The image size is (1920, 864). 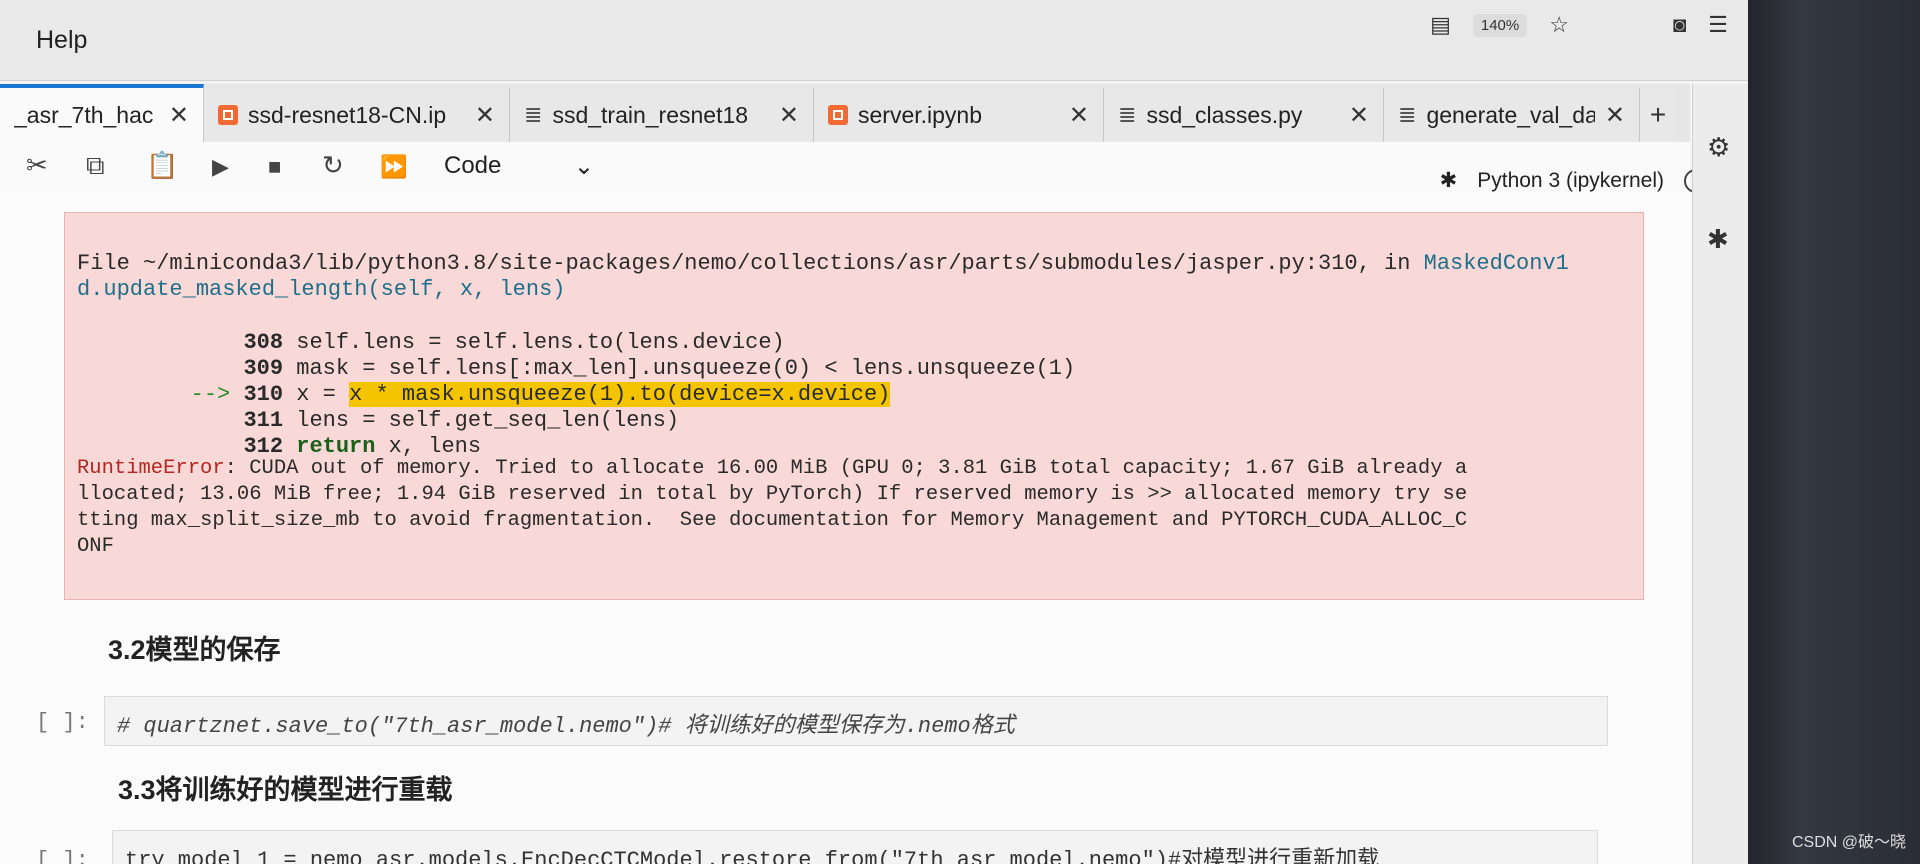 I want to click on bug-icon: ✱, so click(x=1448, y=180).